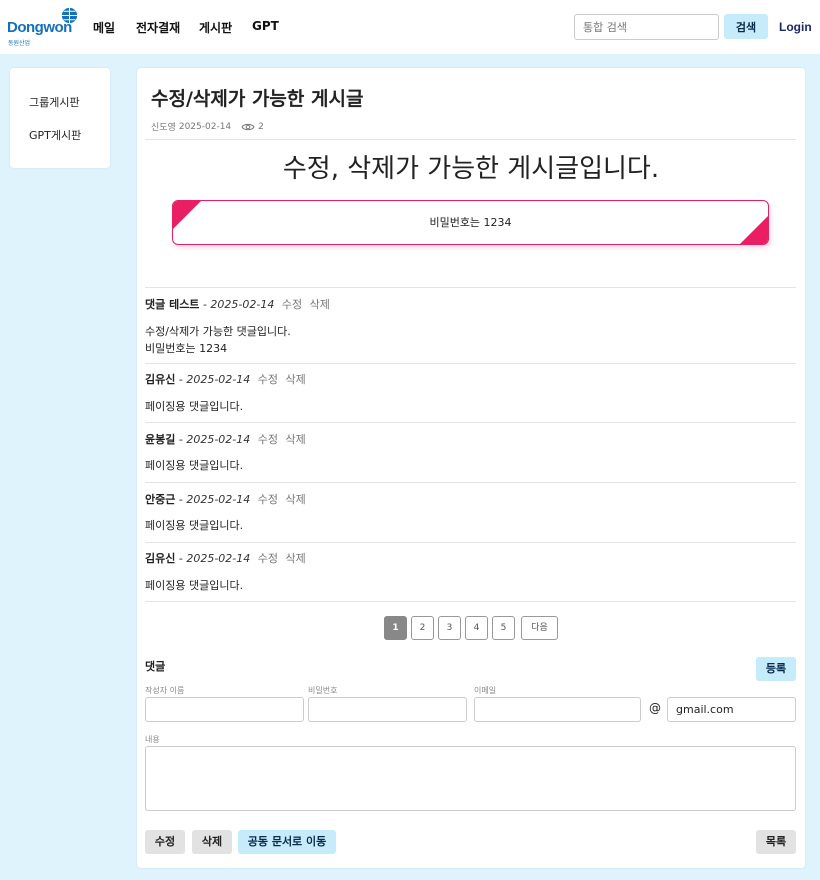  I want to click on nav-mail: 메일, so click(104, 27).